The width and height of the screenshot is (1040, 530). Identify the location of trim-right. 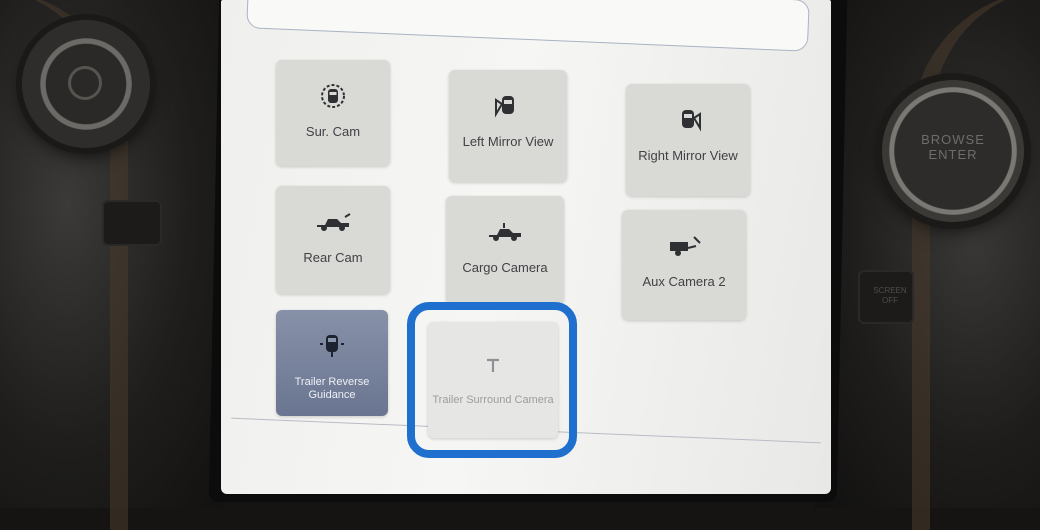
(976, 265).